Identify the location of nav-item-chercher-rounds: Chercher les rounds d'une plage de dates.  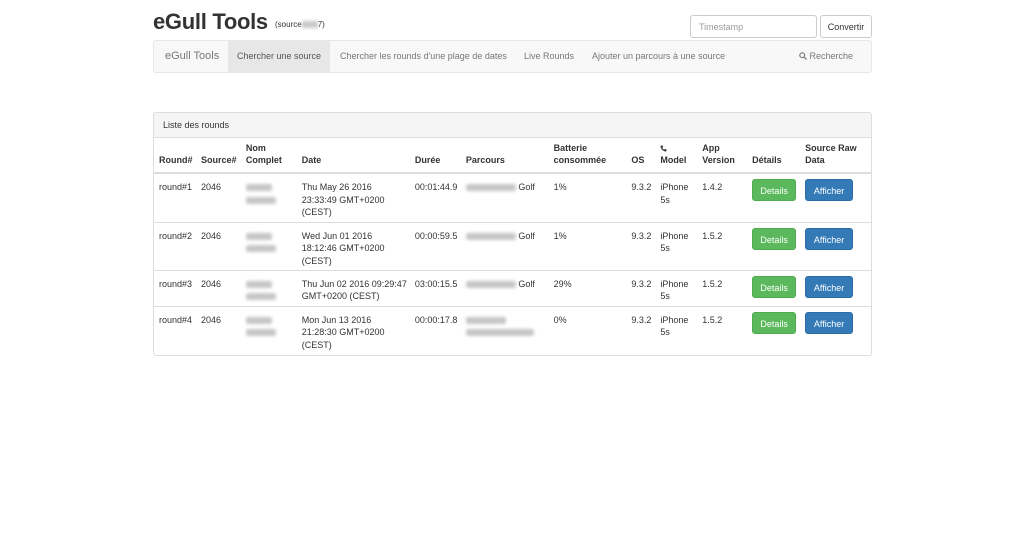
(423, 56).